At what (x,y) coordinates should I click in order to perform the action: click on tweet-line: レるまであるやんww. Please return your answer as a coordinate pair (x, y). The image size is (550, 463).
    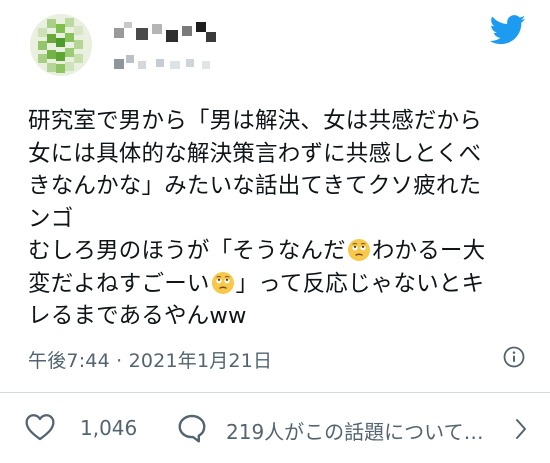
    Looking at the image, I should click on (137, 316).